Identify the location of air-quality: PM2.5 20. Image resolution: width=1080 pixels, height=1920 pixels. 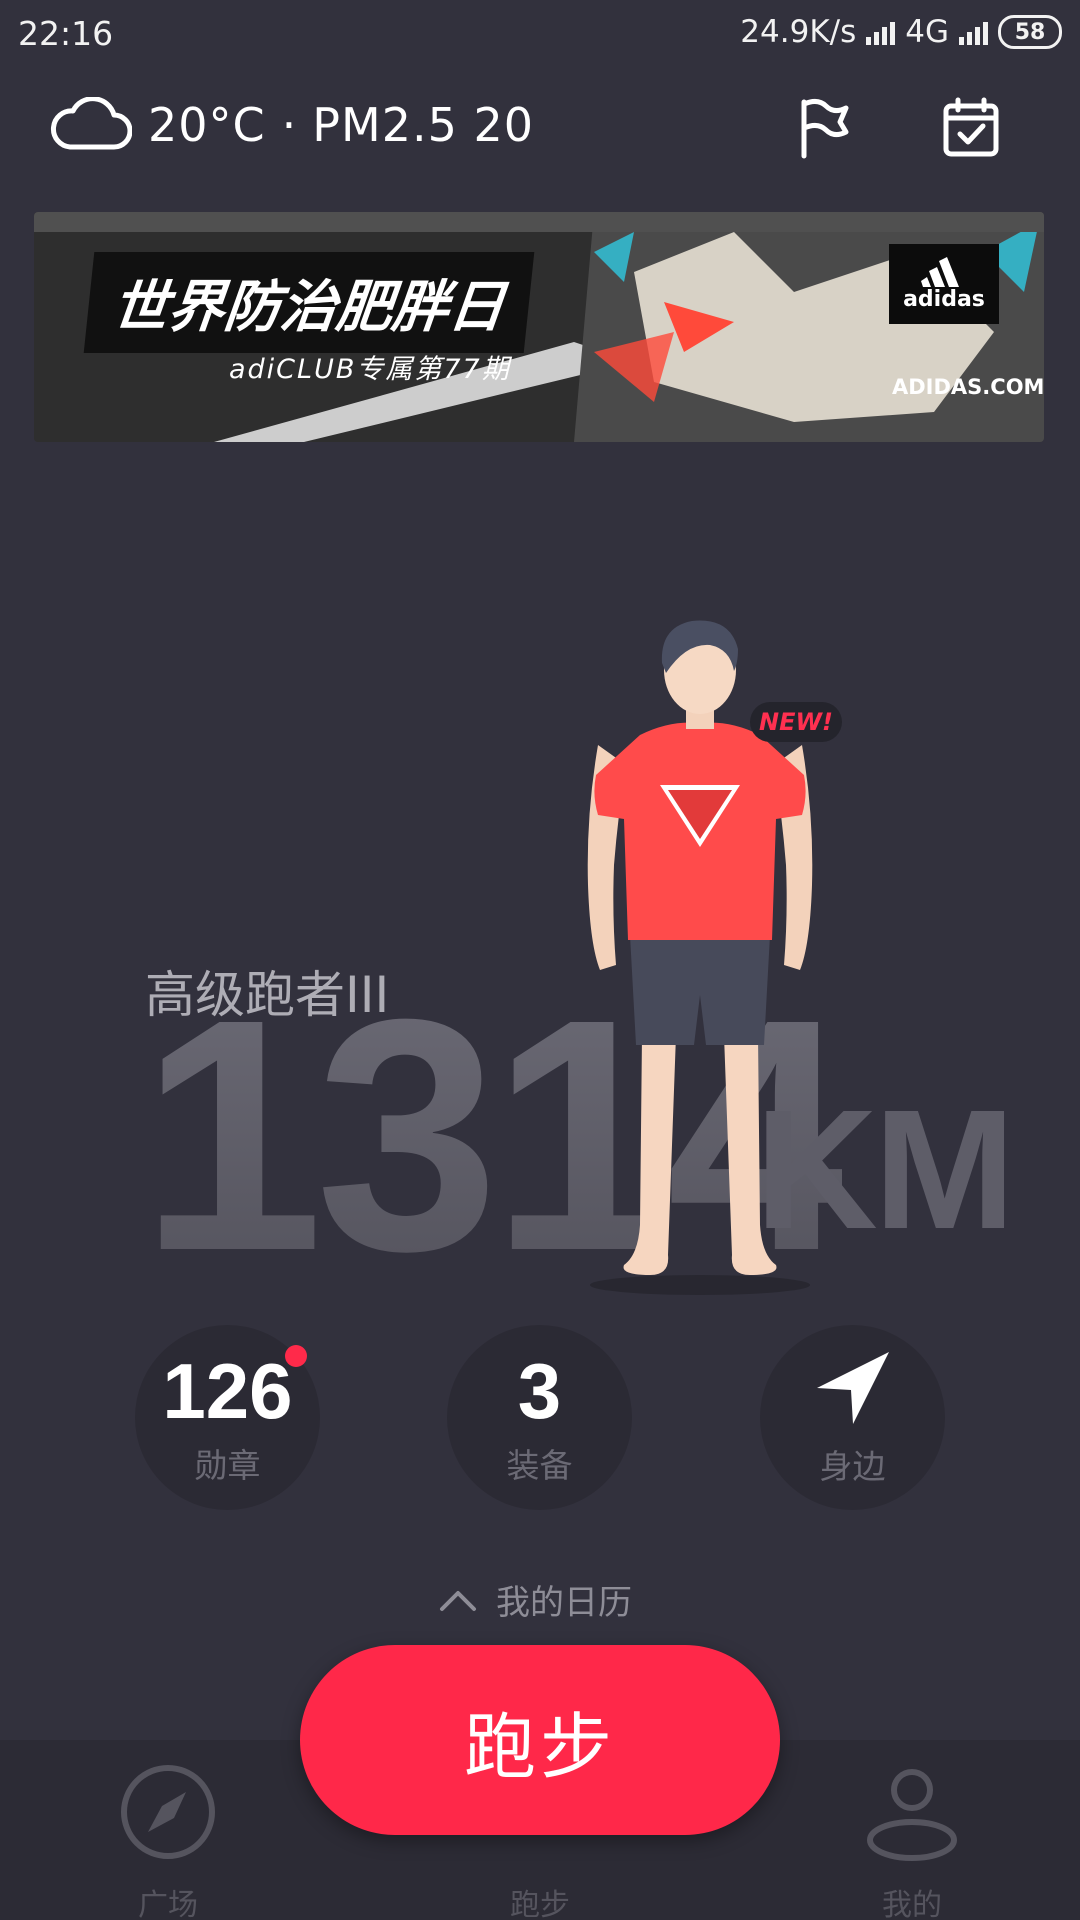
(423, 125).